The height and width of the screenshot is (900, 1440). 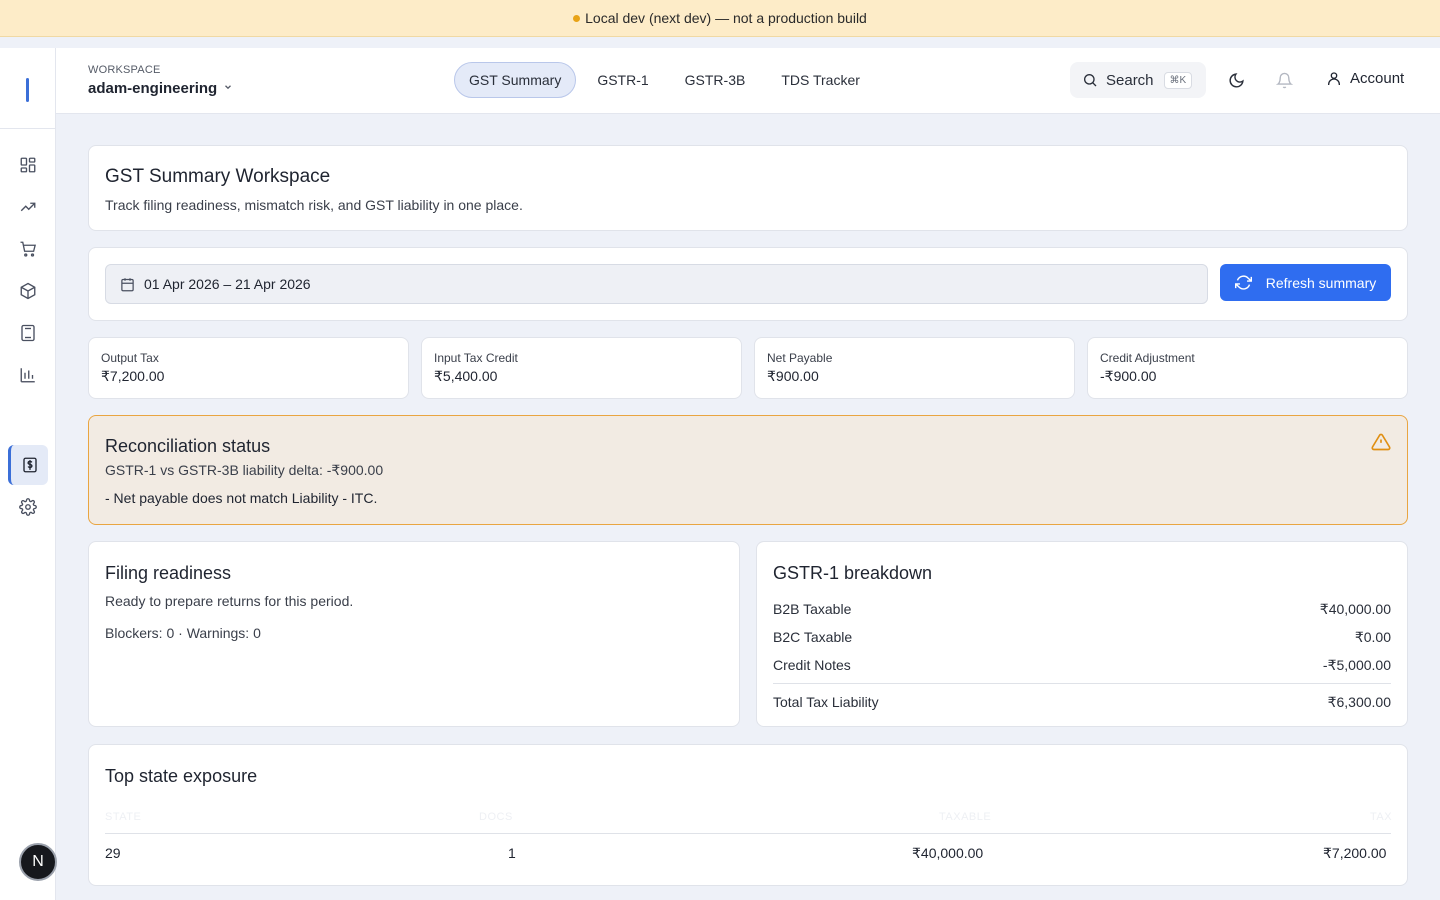 I want to click on metric-credit-adjustment: Credit Adjustment -₹900.00, so click(x=1247, y=368).